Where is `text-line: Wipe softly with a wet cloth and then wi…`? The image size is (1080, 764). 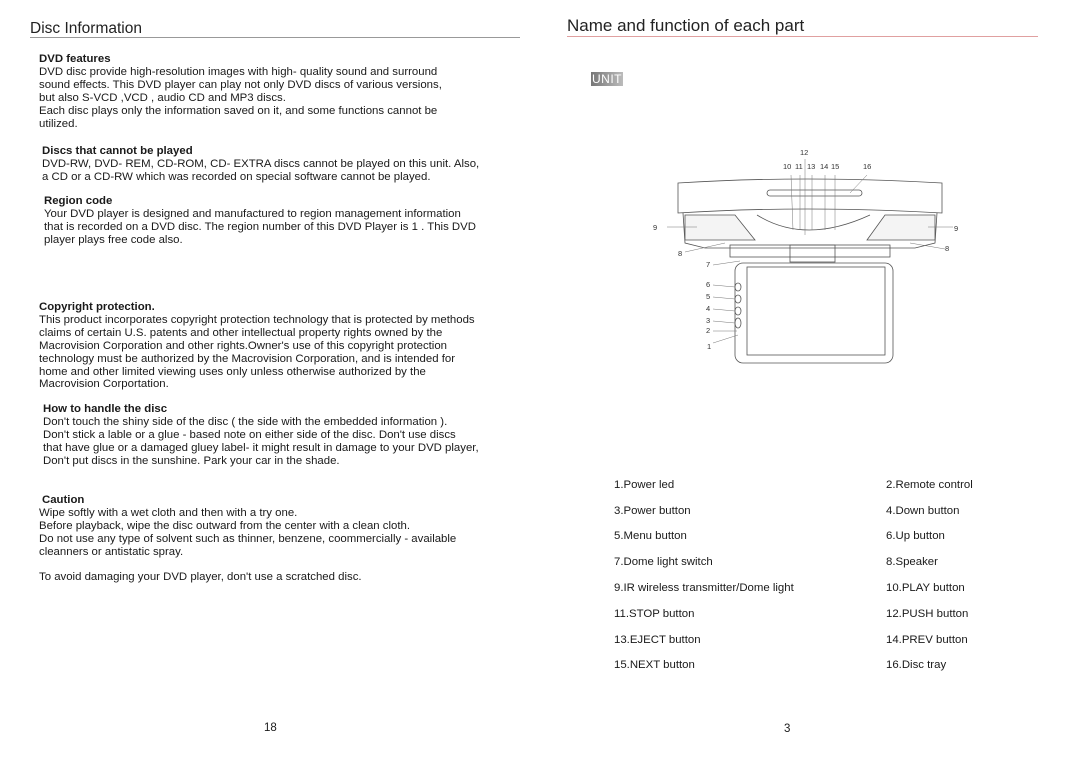
text-line: Wipe softly with a wet cloth and then wi… is located at coordinates (168, 512).